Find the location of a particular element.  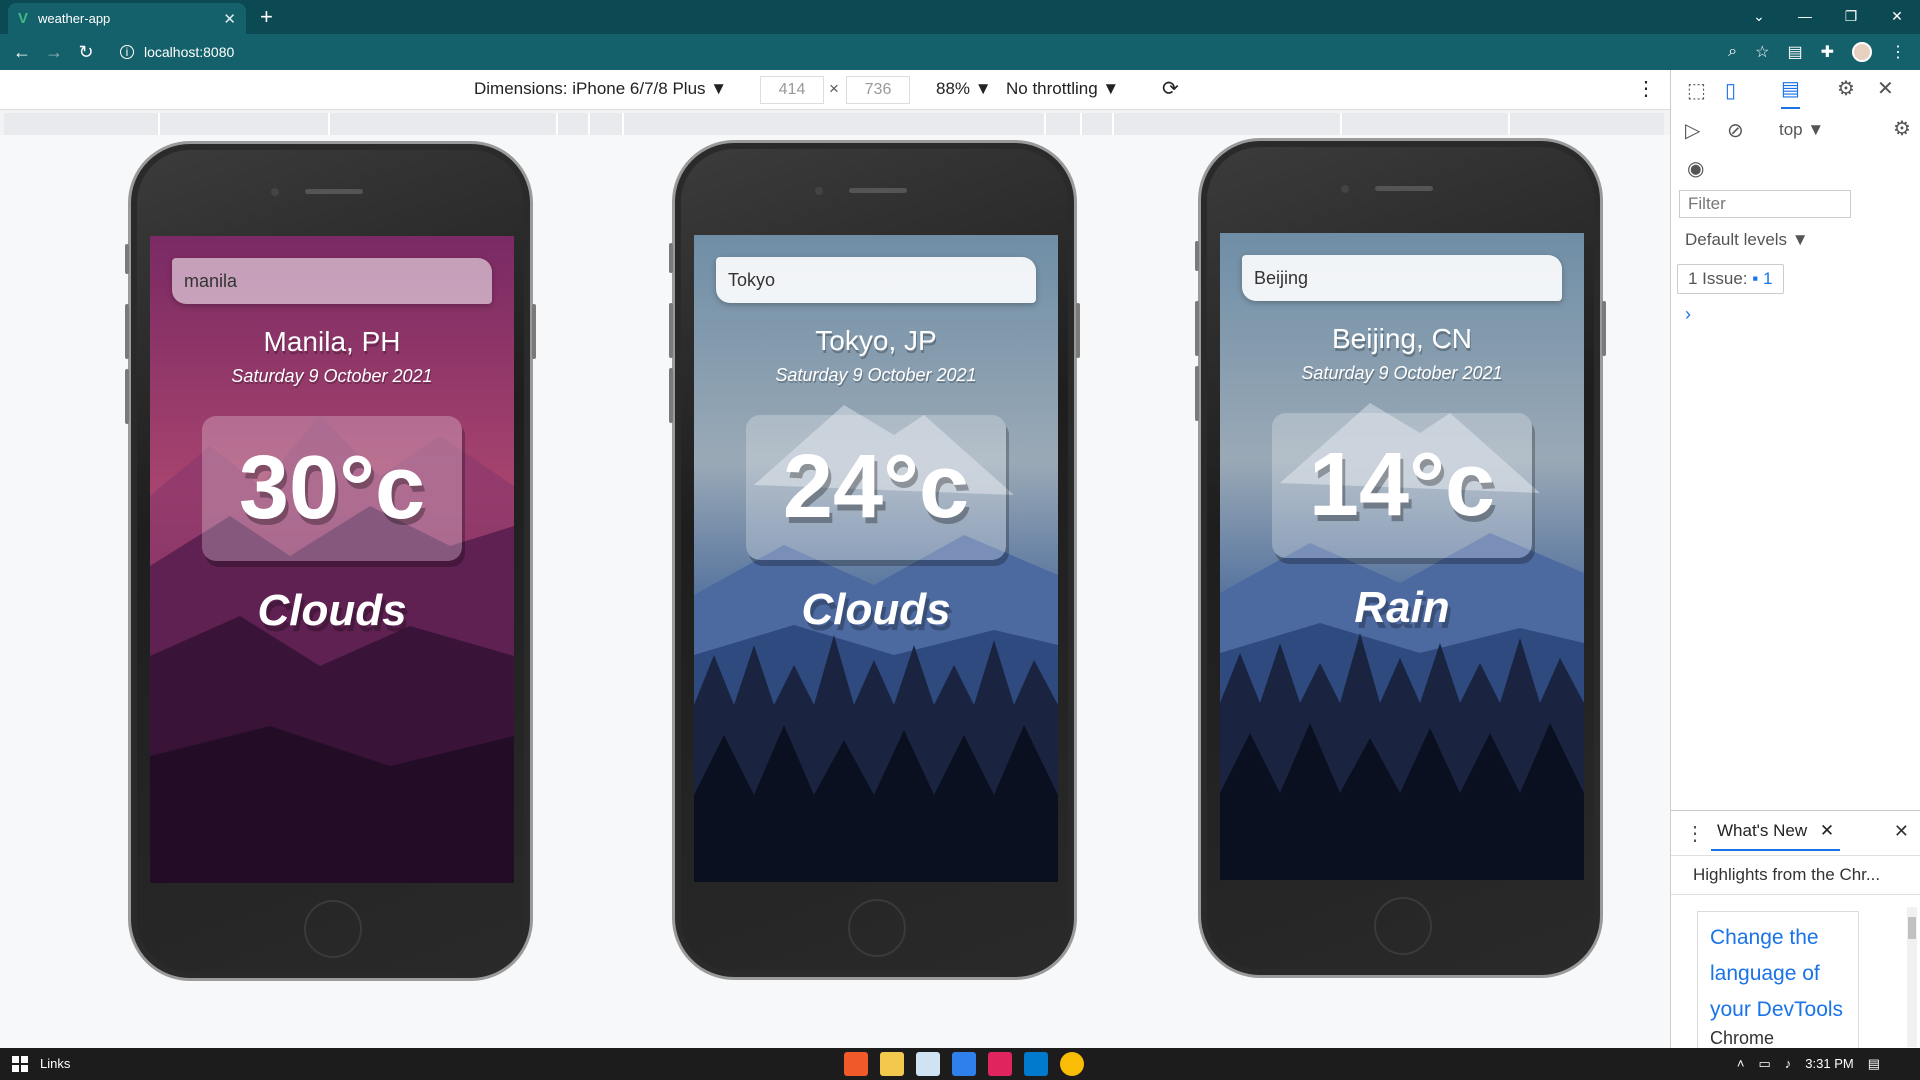

chevron-down-icon: ⌄ is located at coordinates (1759, 17).